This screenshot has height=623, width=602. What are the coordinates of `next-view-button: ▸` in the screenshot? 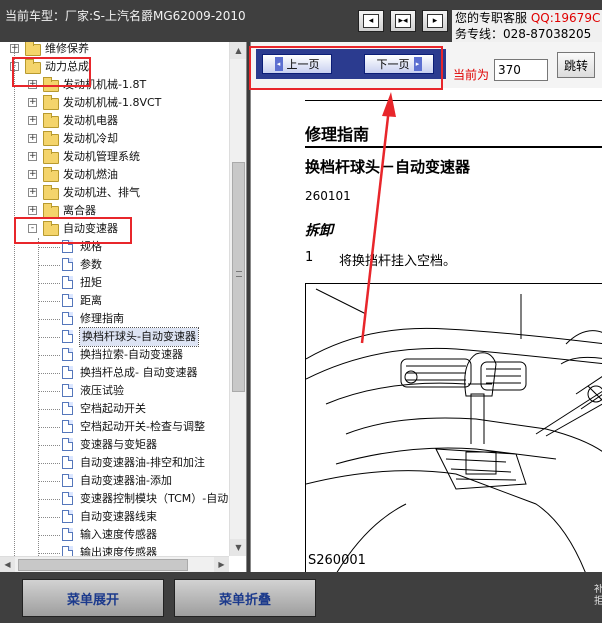 It's located at (435, 21).